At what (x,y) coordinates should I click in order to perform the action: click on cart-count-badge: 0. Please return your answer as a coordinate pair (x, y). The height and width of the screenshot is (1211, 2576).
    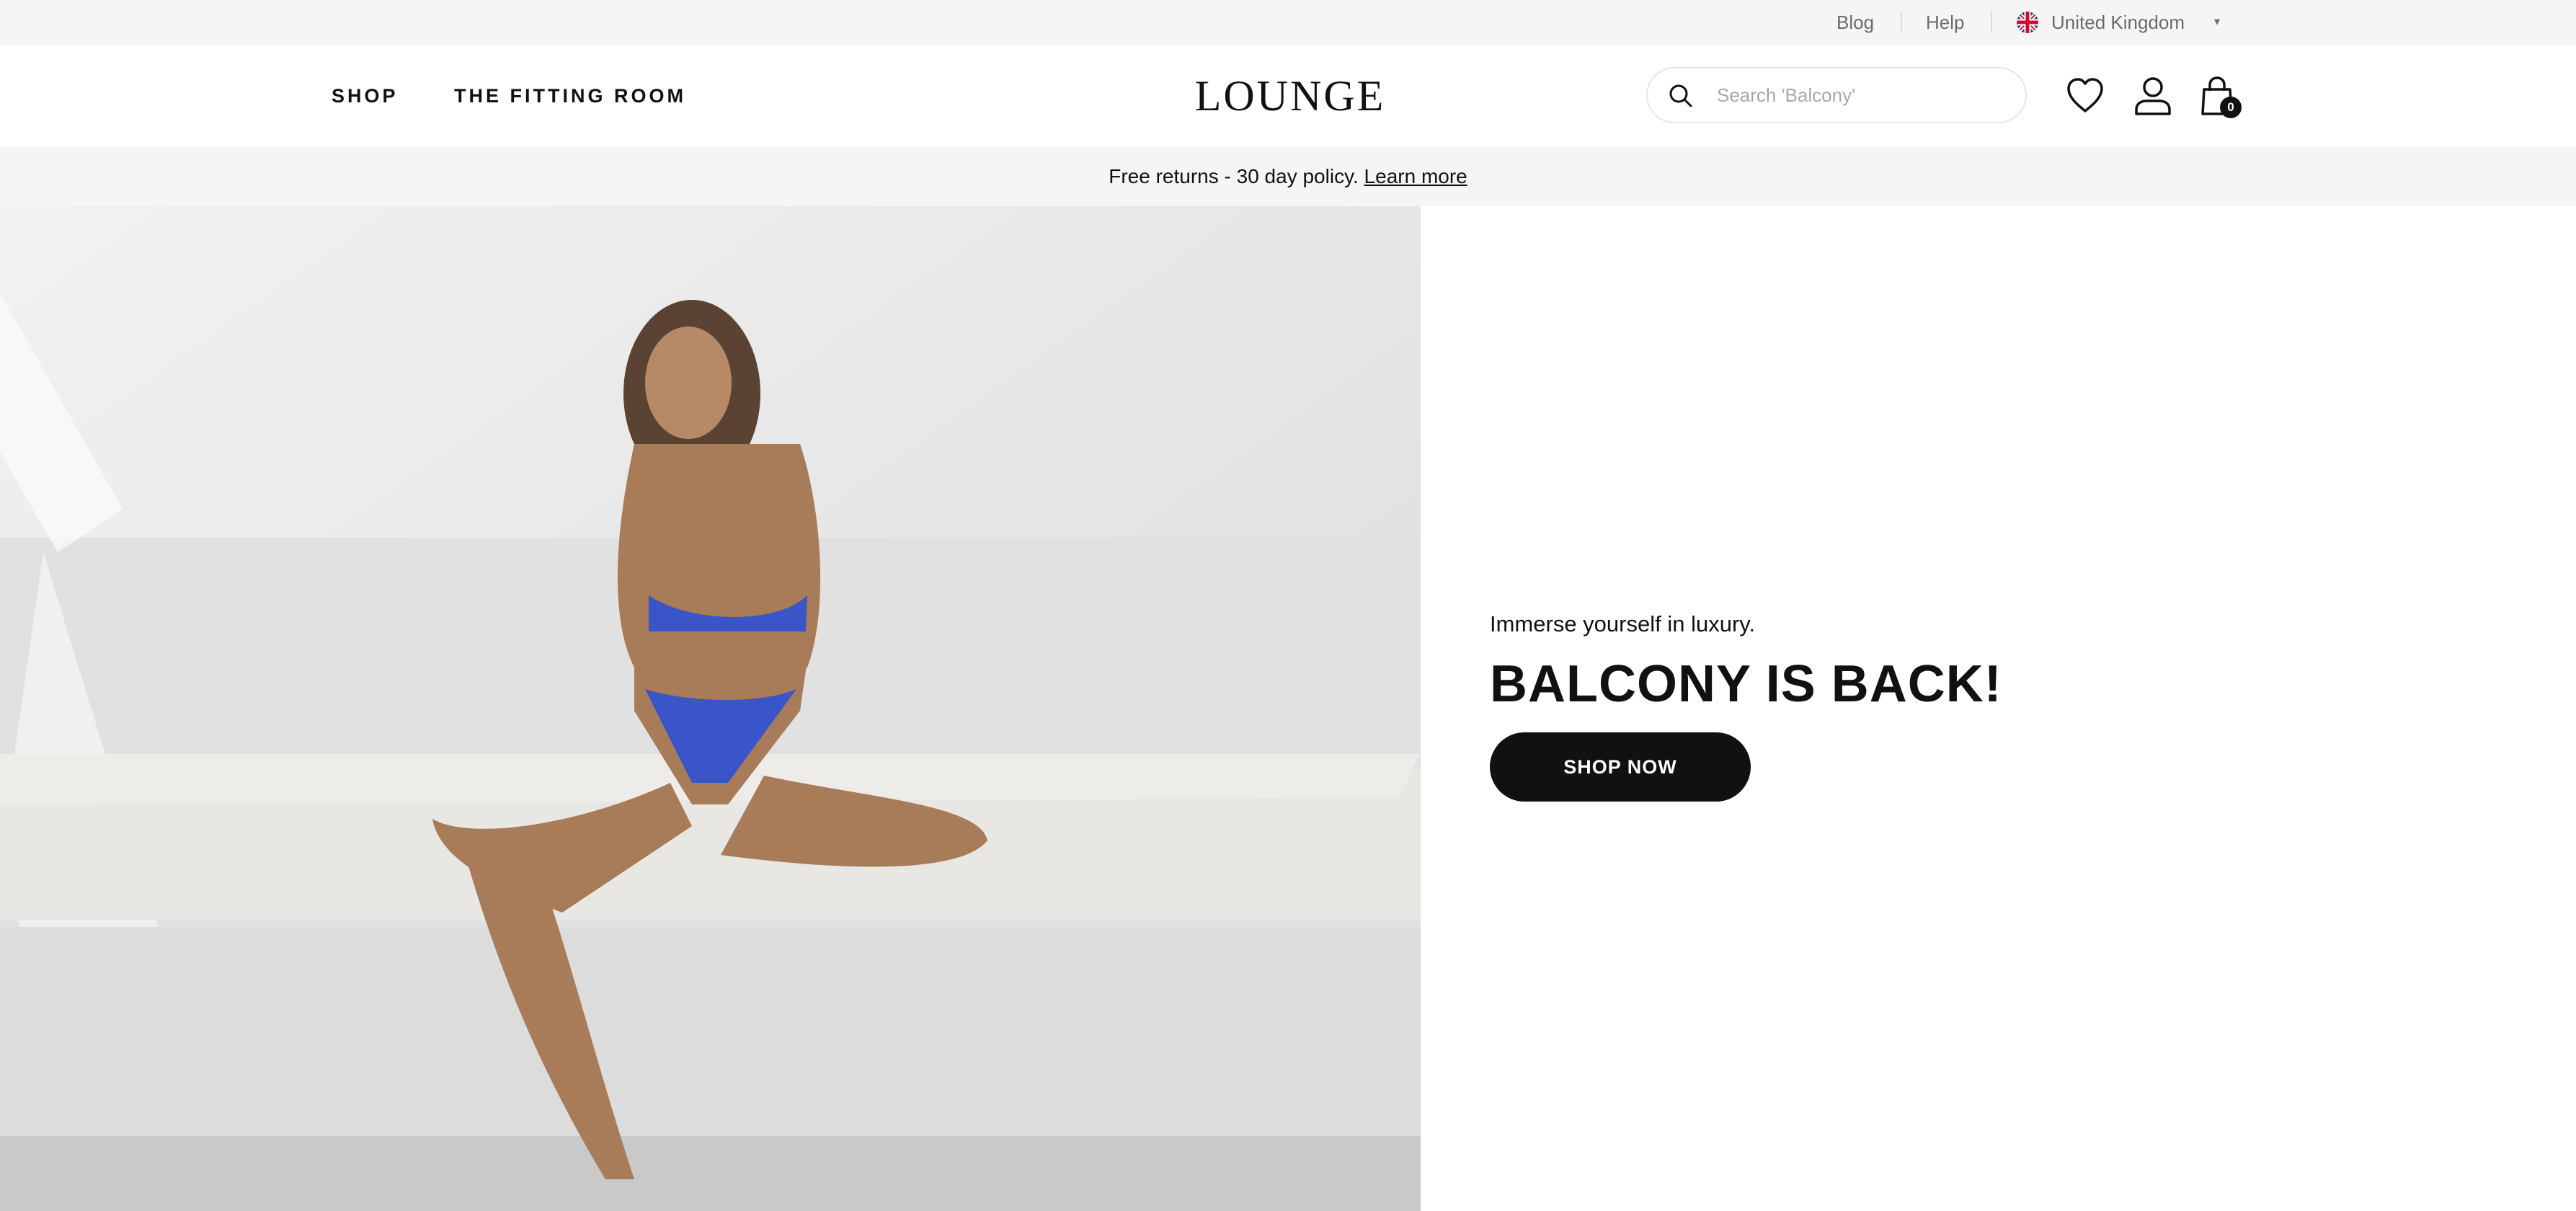
    Looking at the image, I should click on (2231, 107).